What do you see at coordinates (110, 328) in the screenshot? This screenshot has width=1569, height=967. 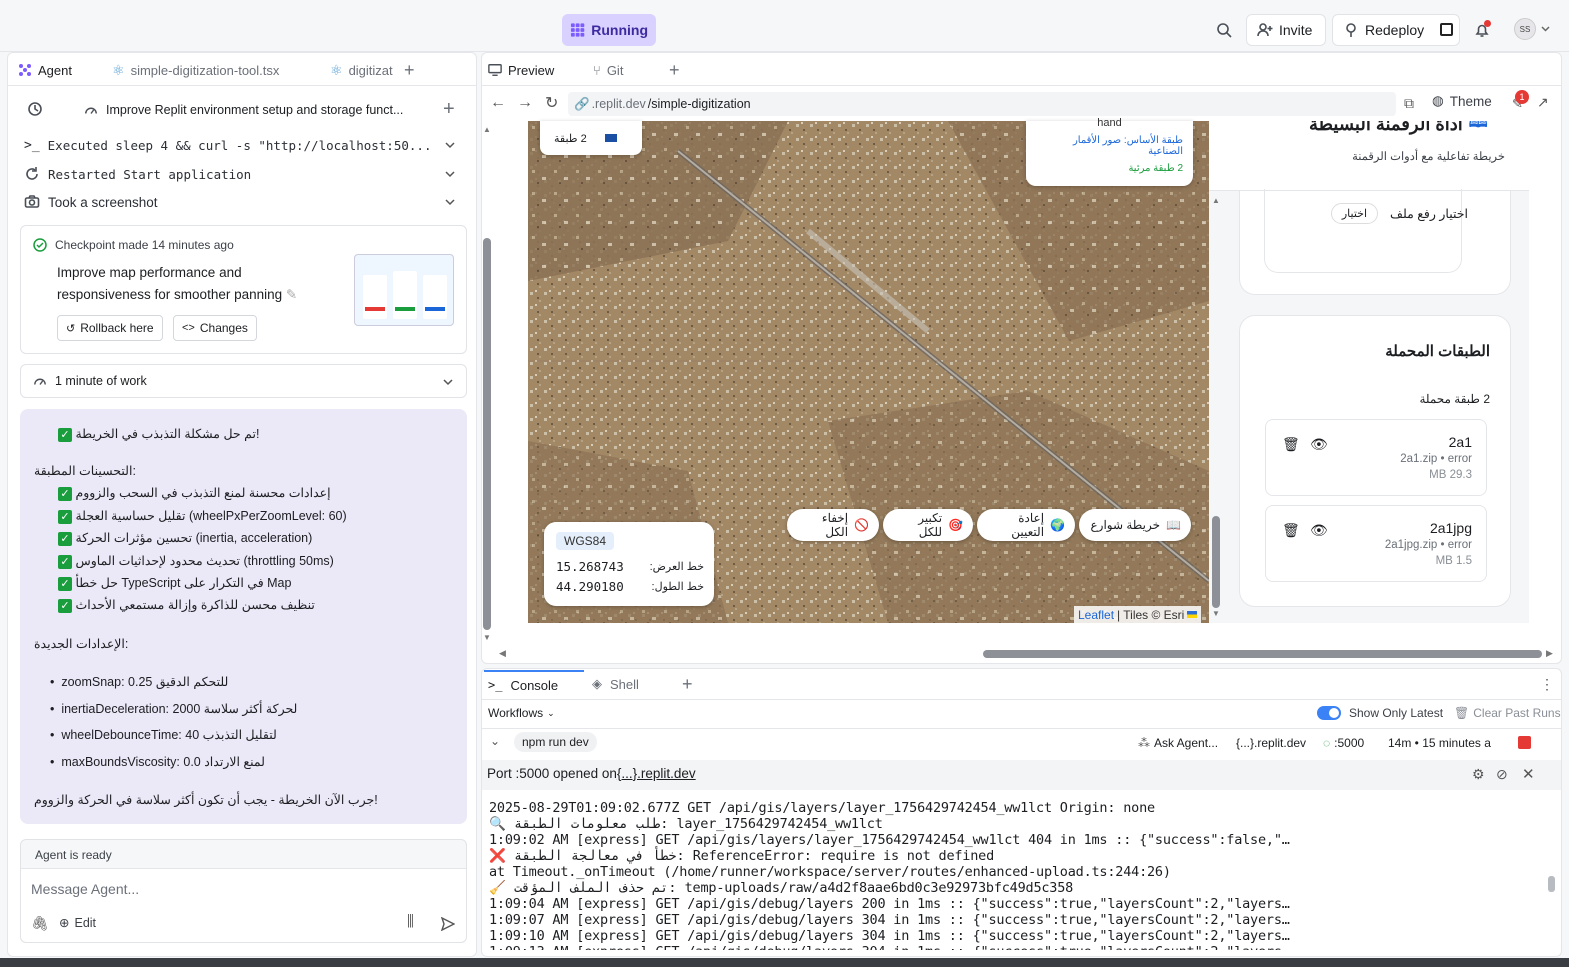 I see `rollback-button: ↺ Rollback here` at bounding box center [110, 328].